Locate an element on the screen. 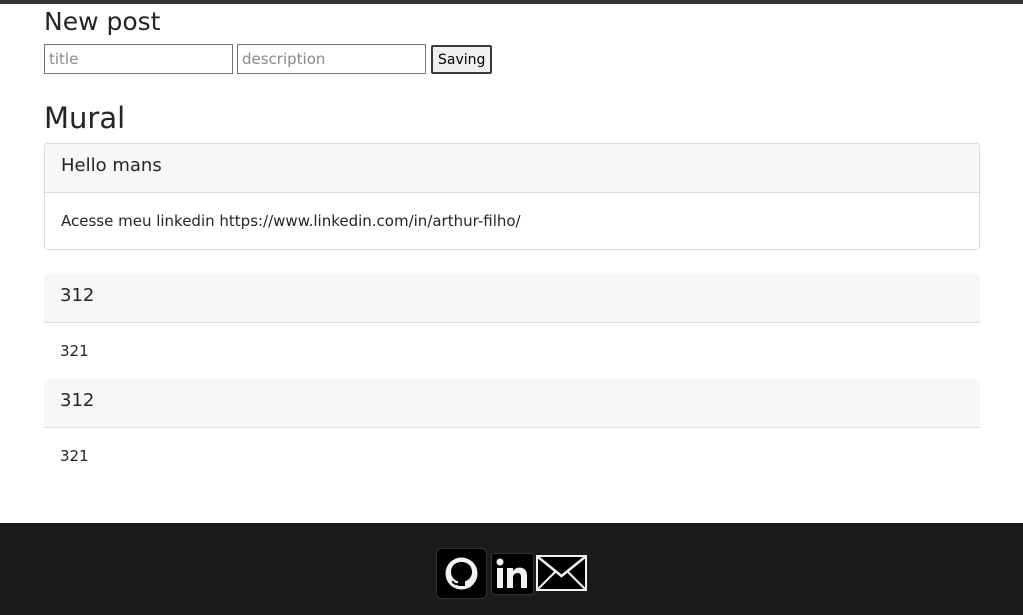  github-icon is located at coordinates (461, 573).